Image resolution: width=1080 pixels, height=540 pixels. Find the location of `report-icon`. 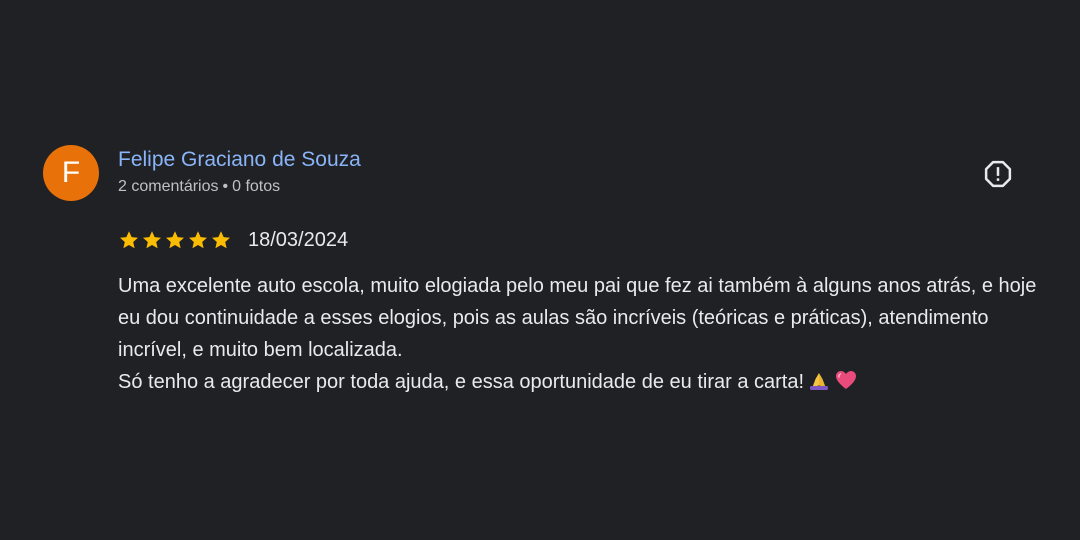

report-icon is located at coordinates (998, 176).